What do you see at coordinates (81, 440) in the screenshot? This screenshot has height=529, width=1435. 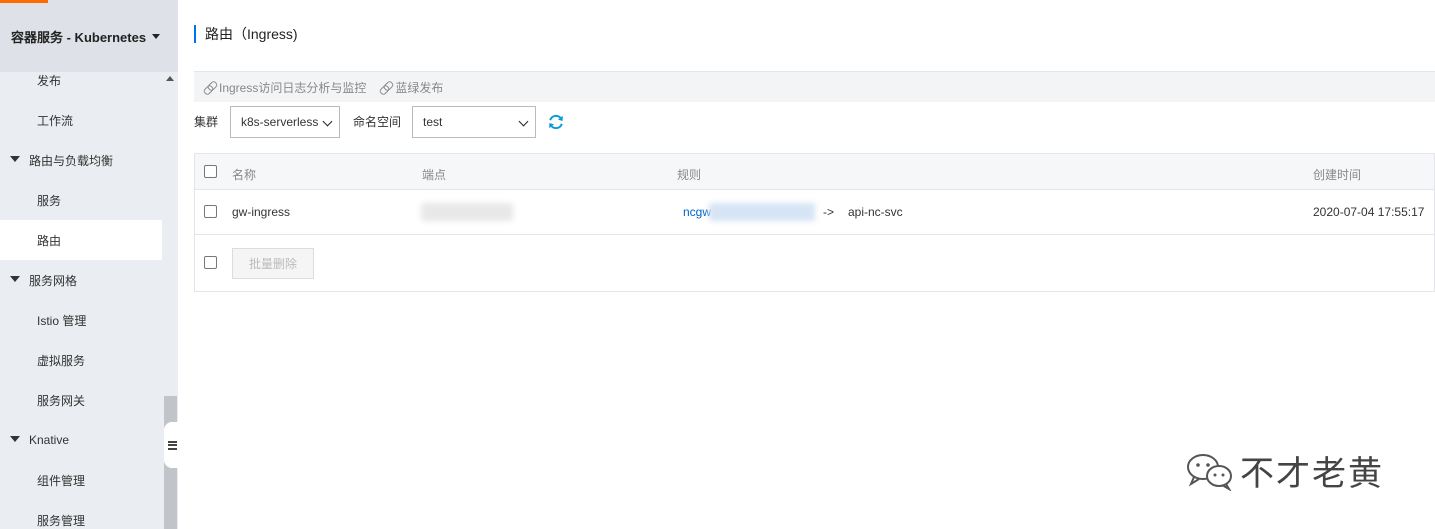 I see `sidebar-group-knative: Knative` at bounding box center [81, 440].